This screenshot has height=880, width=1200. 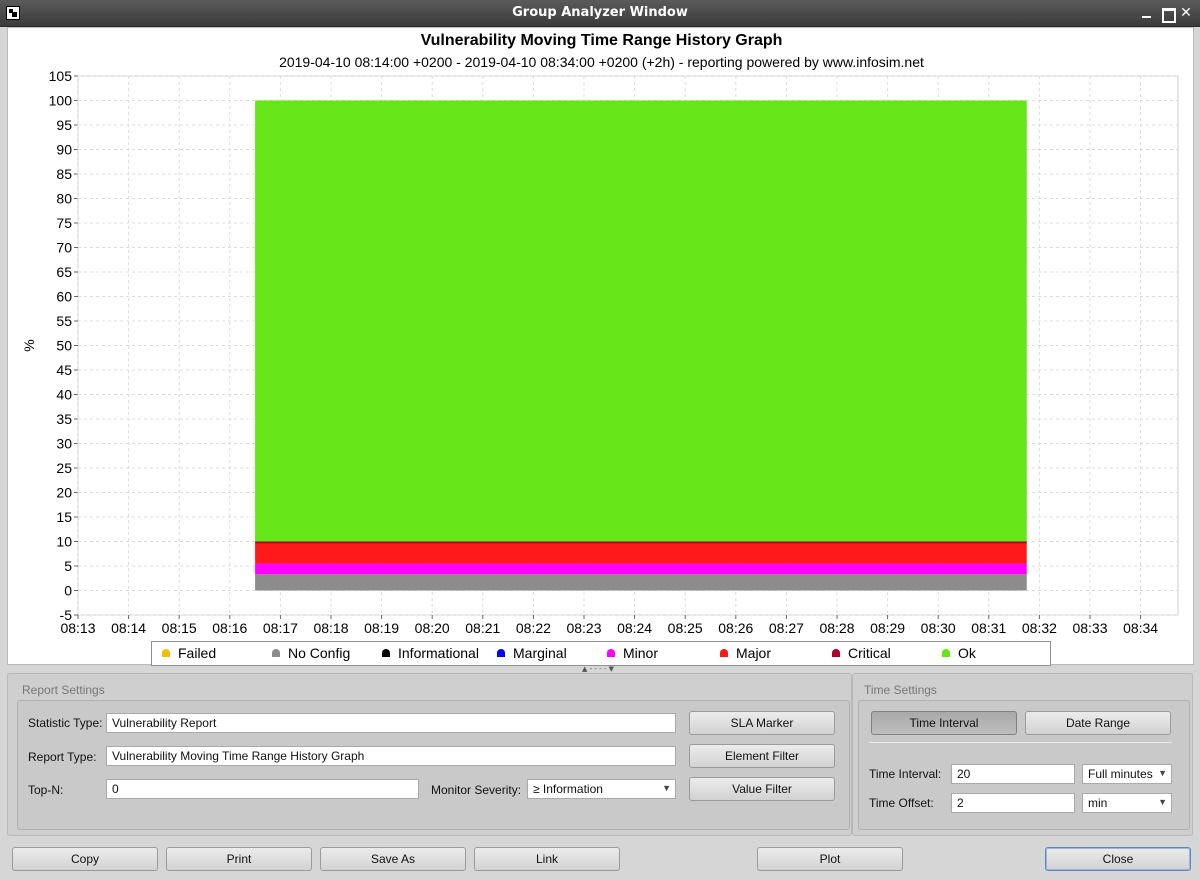 I want to click on x-tick-label: 08:33, so click(x=1089, y=628).